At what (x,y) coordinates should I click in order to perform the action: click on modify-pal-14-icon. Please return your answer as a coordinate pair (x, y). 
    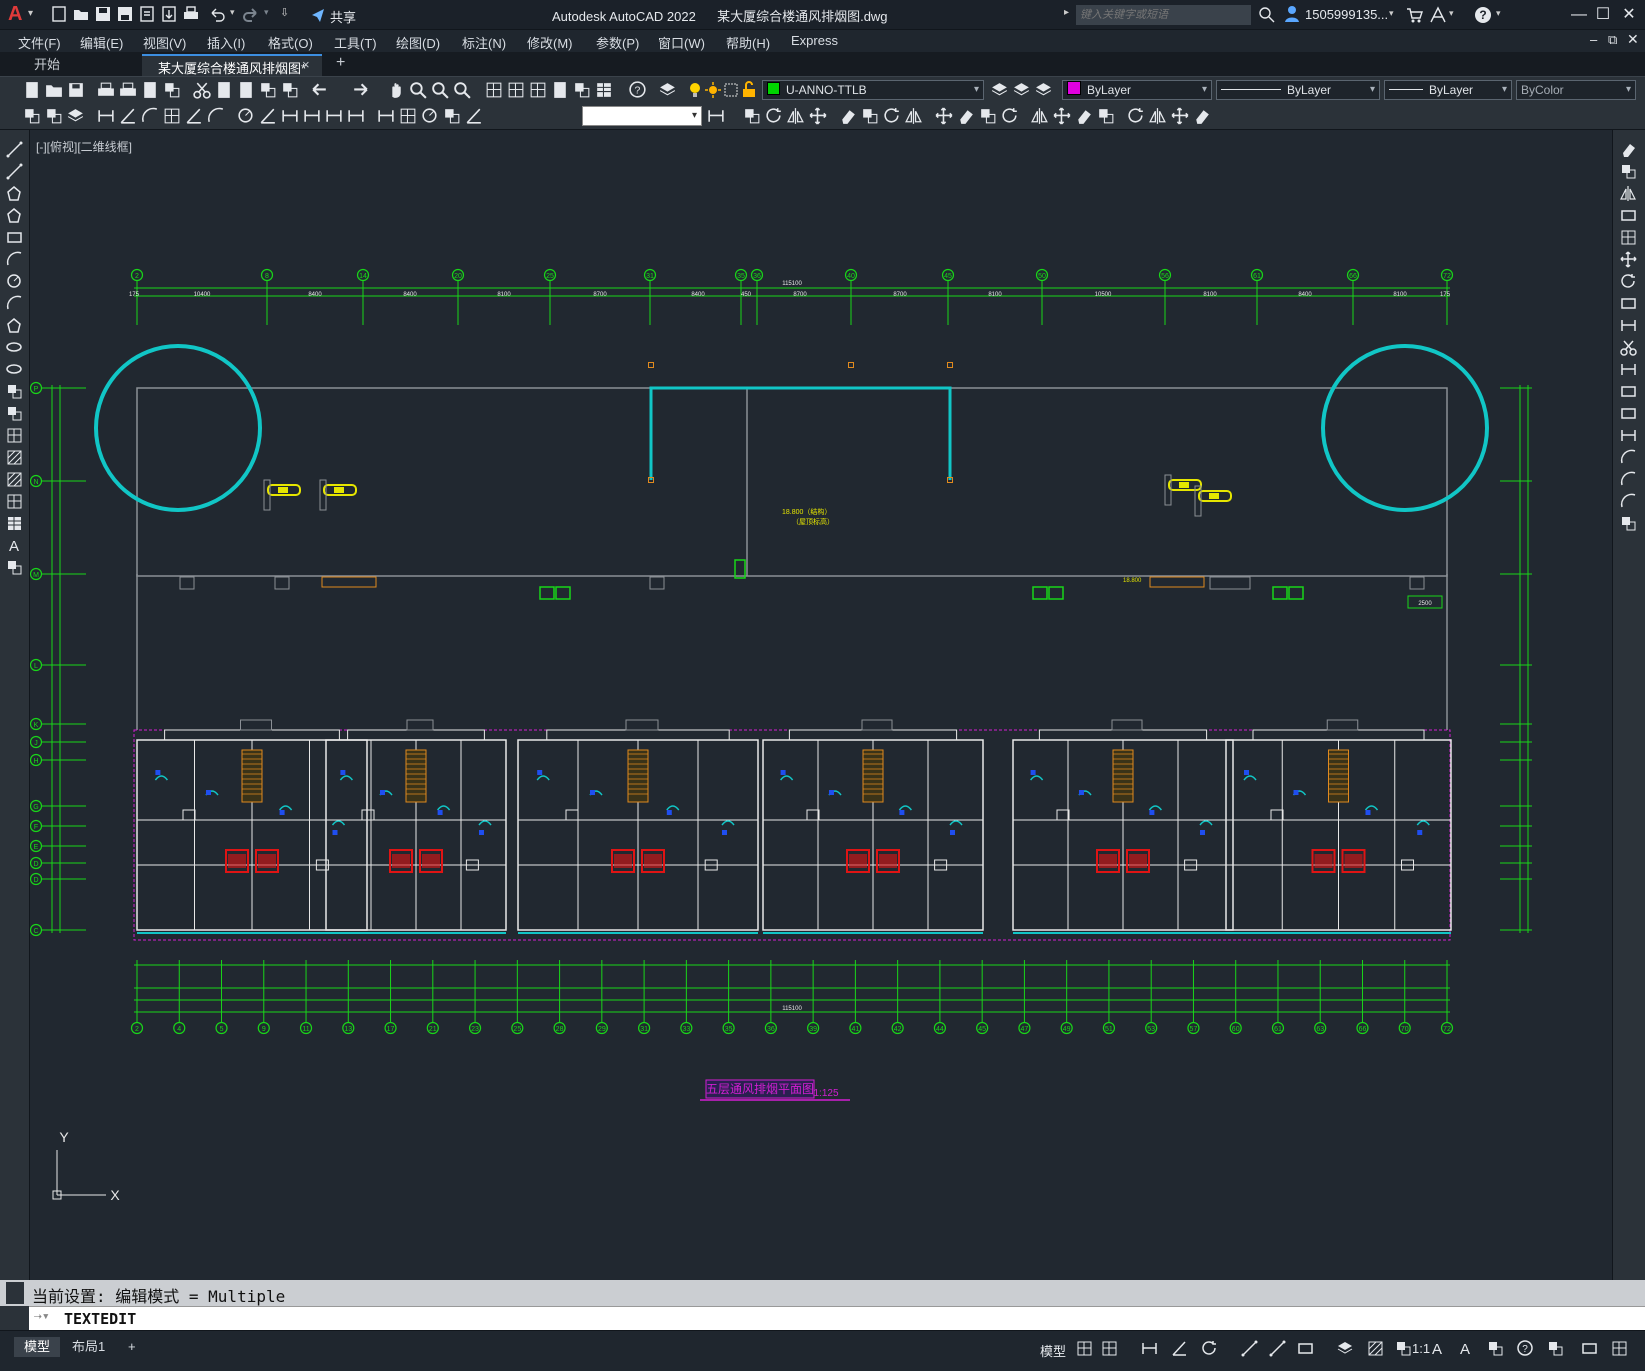
    Looking at the image, I should click on (1629, 458).